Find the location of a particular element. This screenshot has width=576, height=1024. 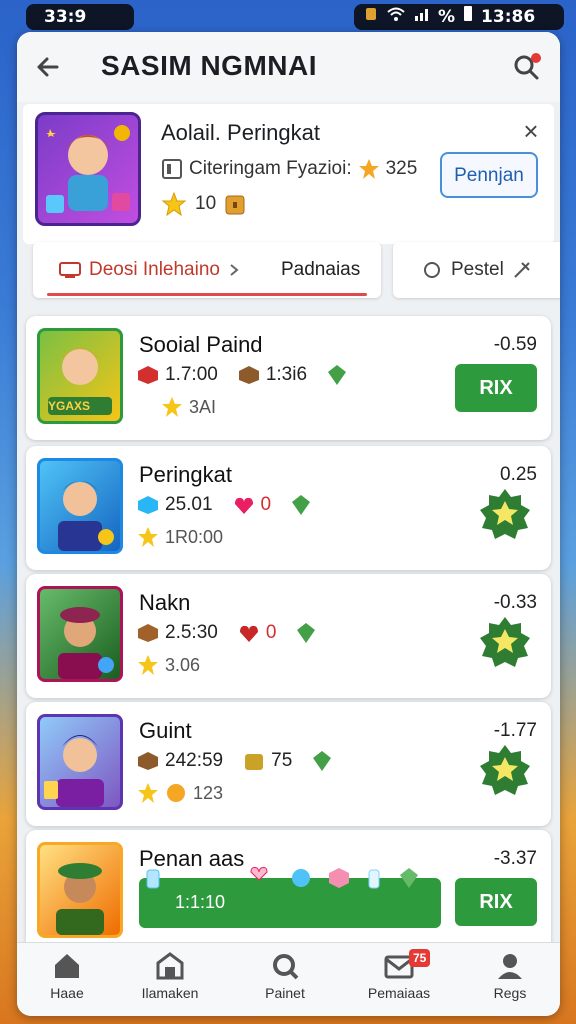

nav-home: Haae is located at coordinates (67, 976).